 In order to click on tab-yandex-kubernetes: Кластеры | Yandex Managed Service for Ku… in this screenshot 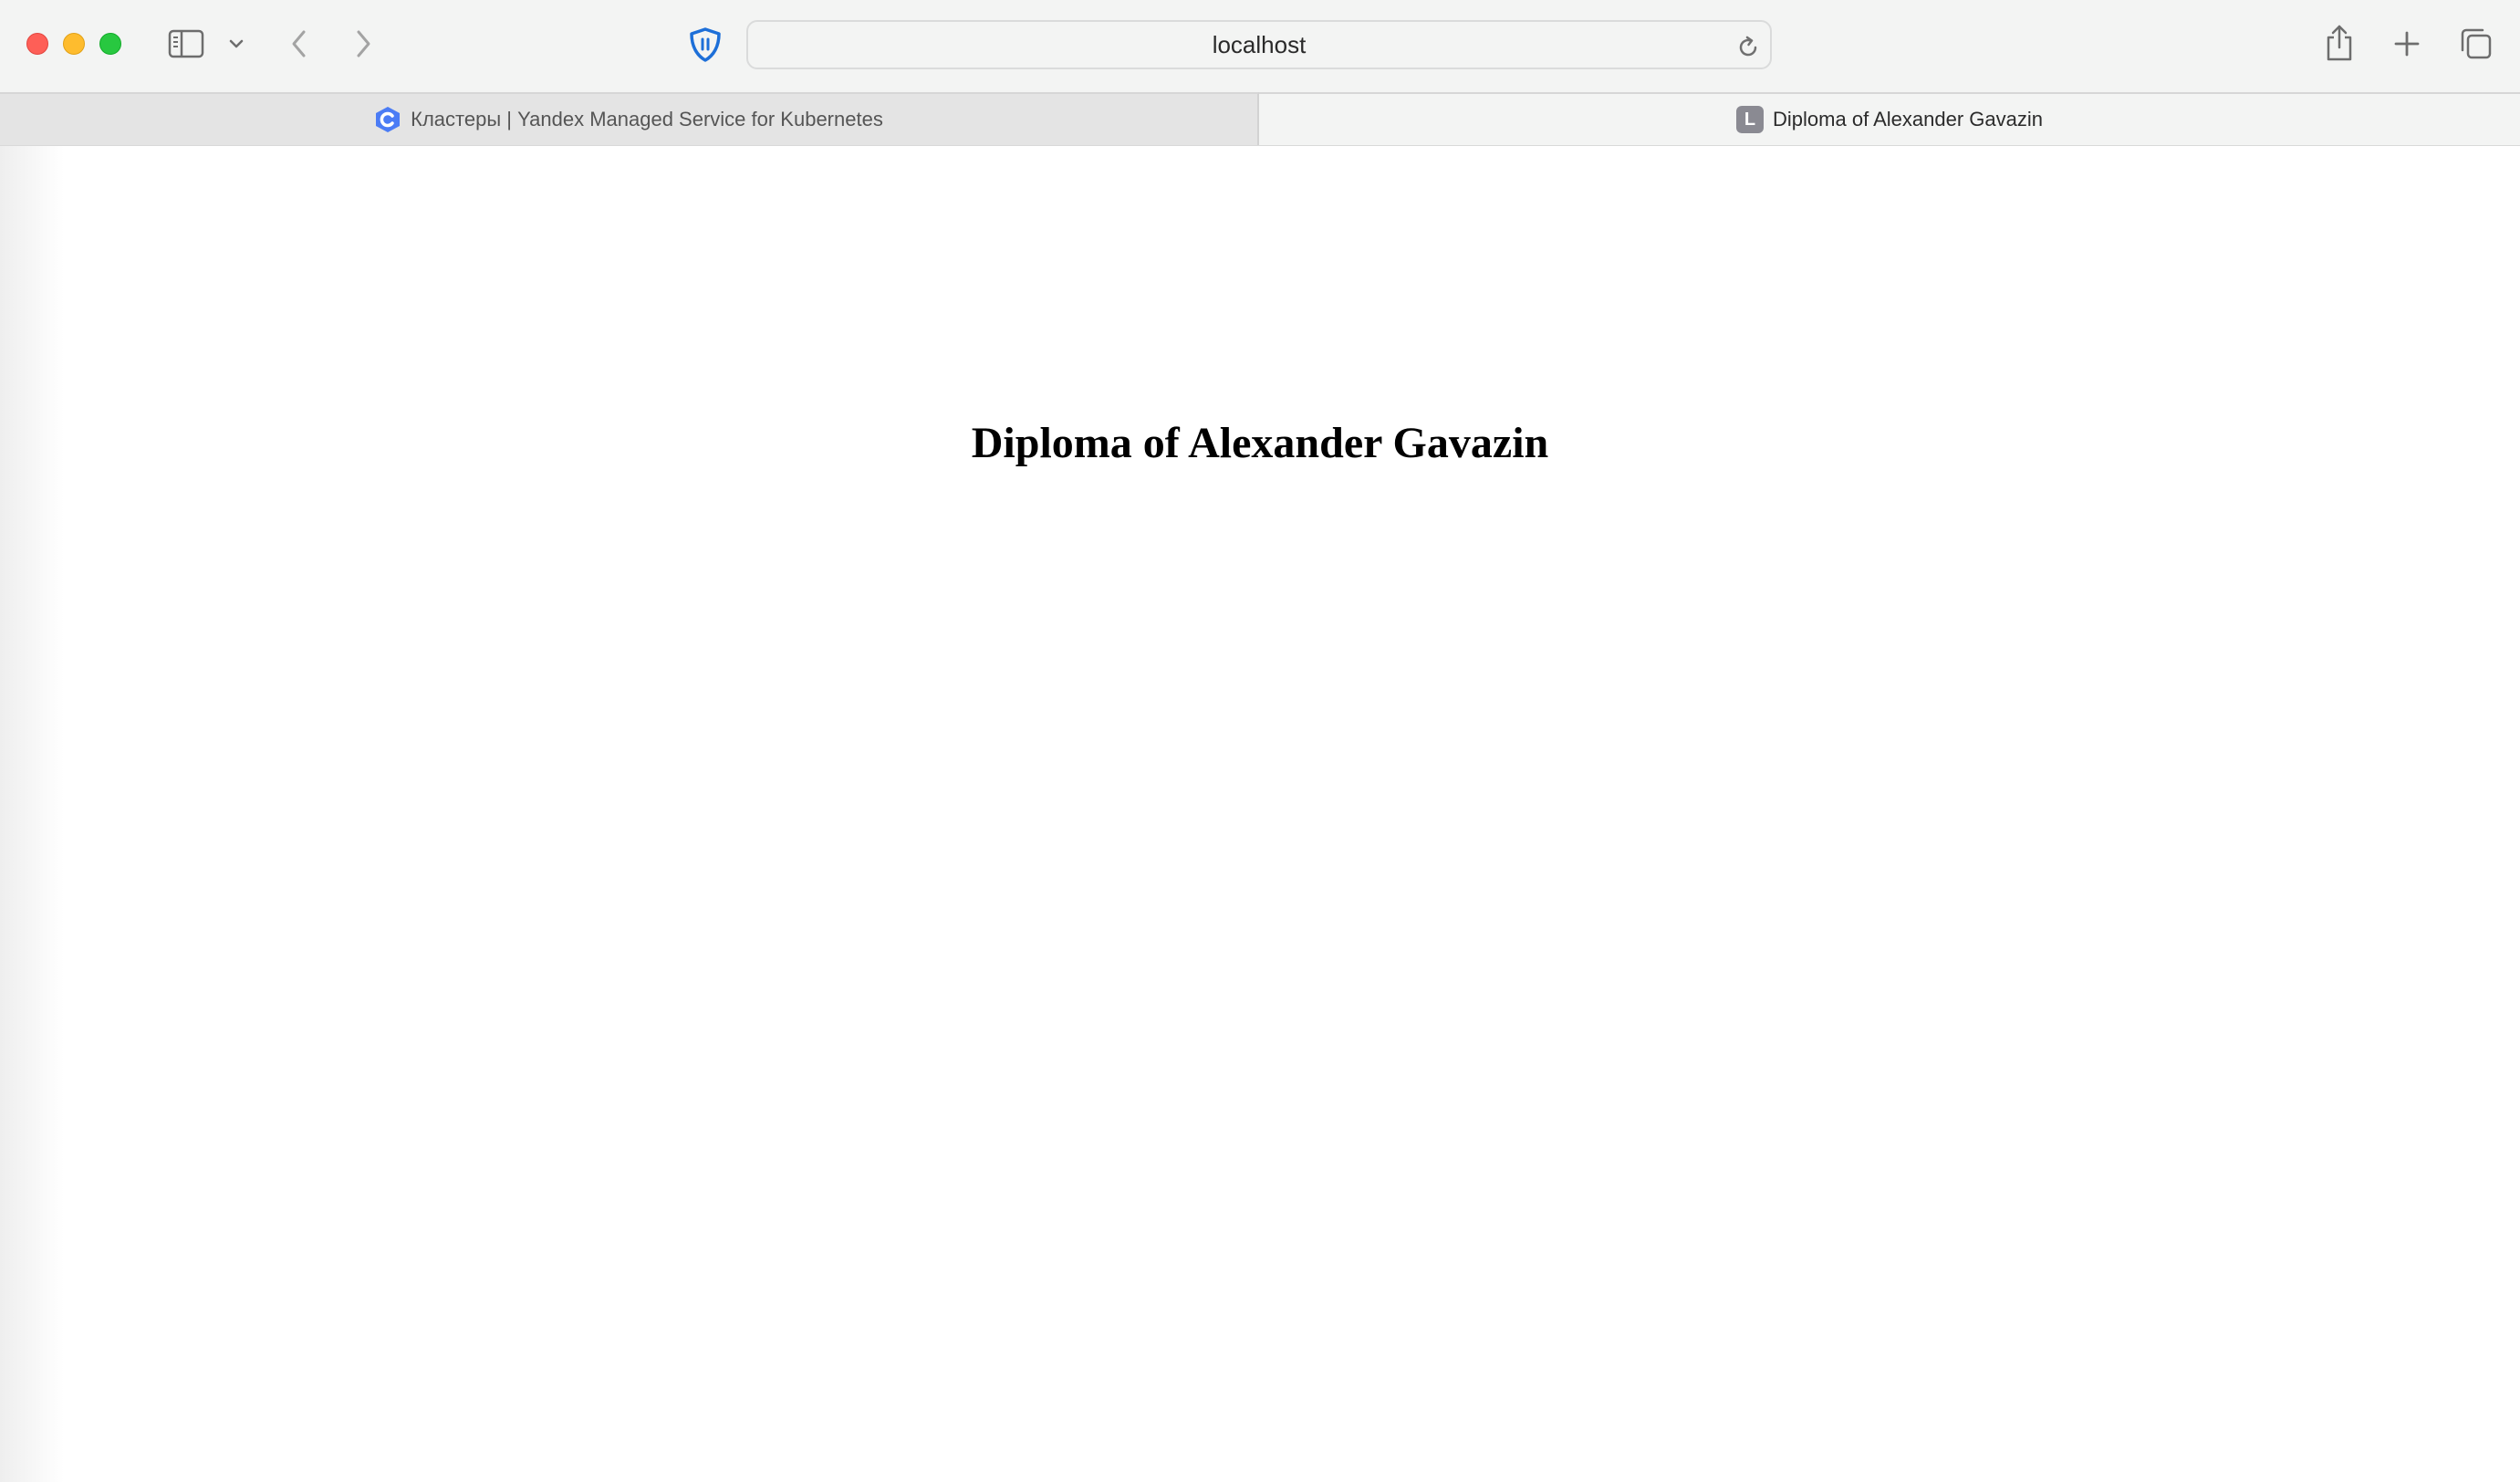, I will do `click(629, 118)`.